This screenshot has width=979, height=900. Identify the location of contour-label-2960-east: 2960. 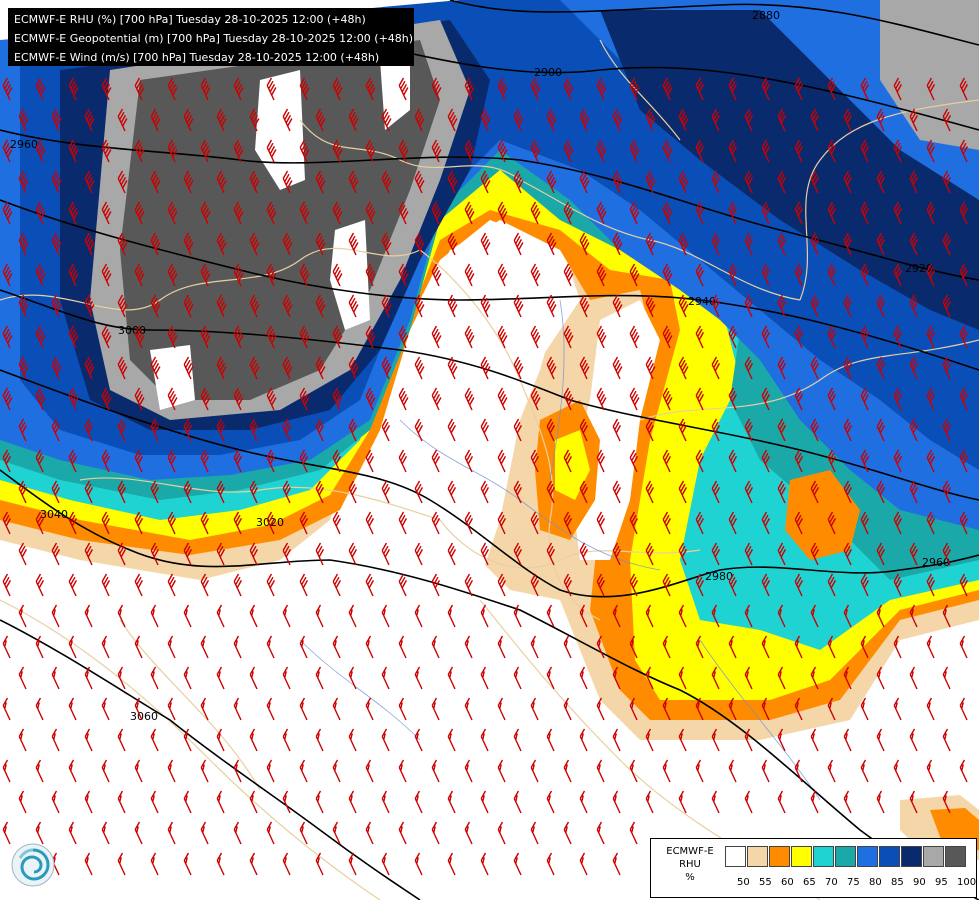
(936, 562).